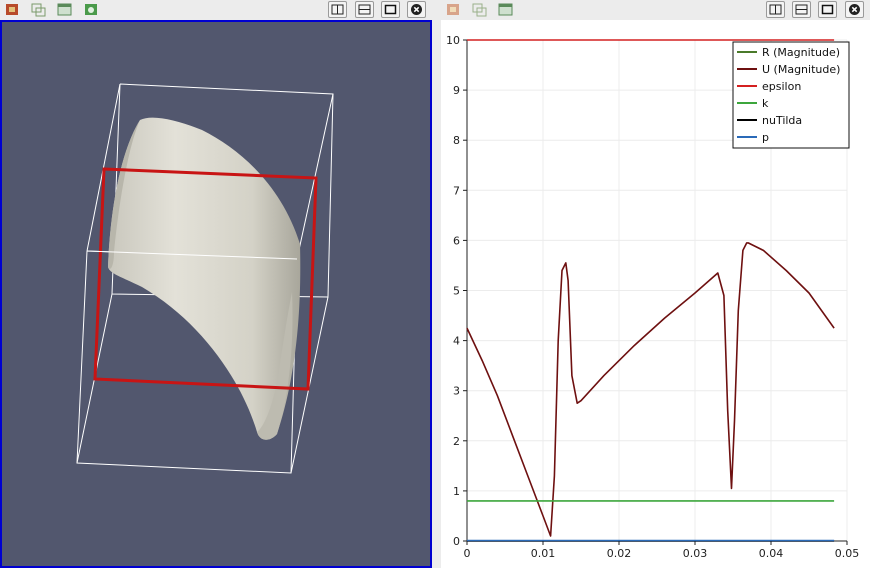  Describe the element at coordinates (467, 553) in the screenshot. I see `x-tick-label: 0` at that location.